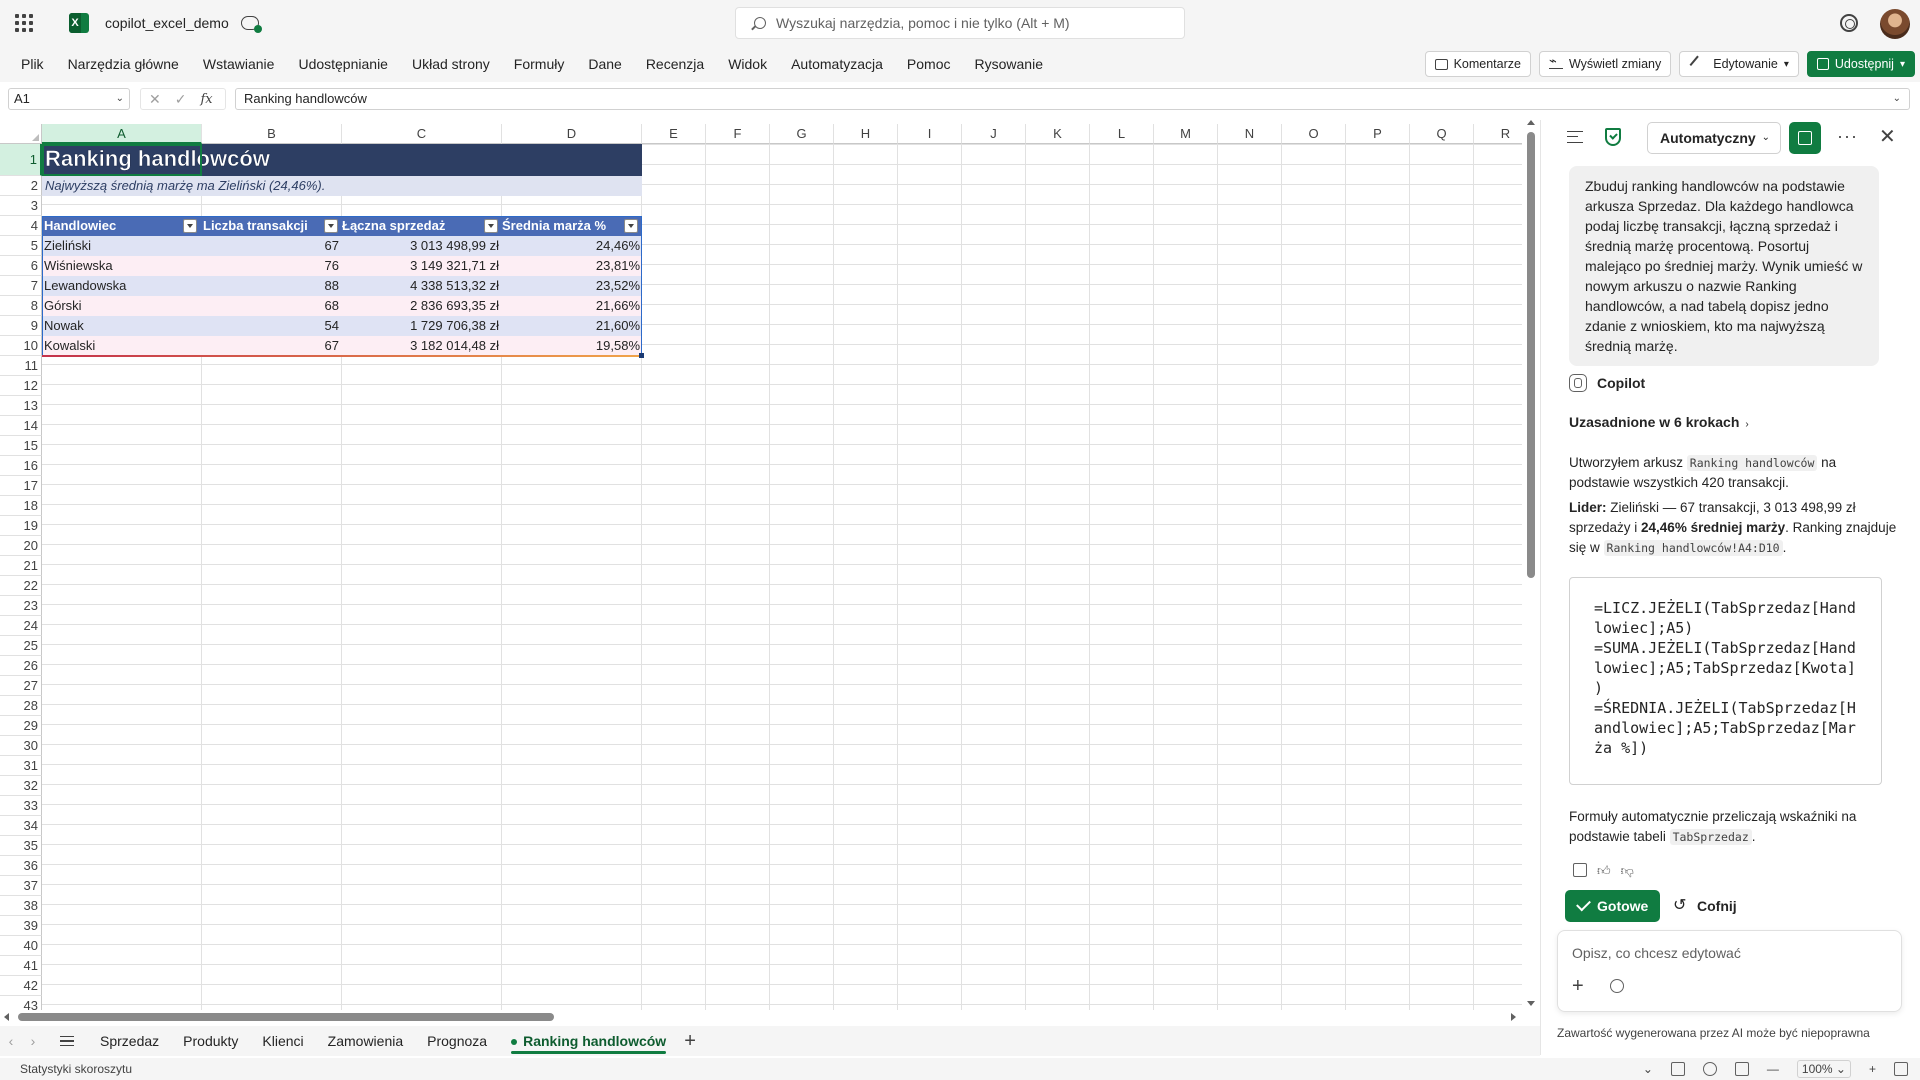 This screenshot has height=1080, width=1920. I want to click on cell-margin: 24,46%, so click(571, 246).